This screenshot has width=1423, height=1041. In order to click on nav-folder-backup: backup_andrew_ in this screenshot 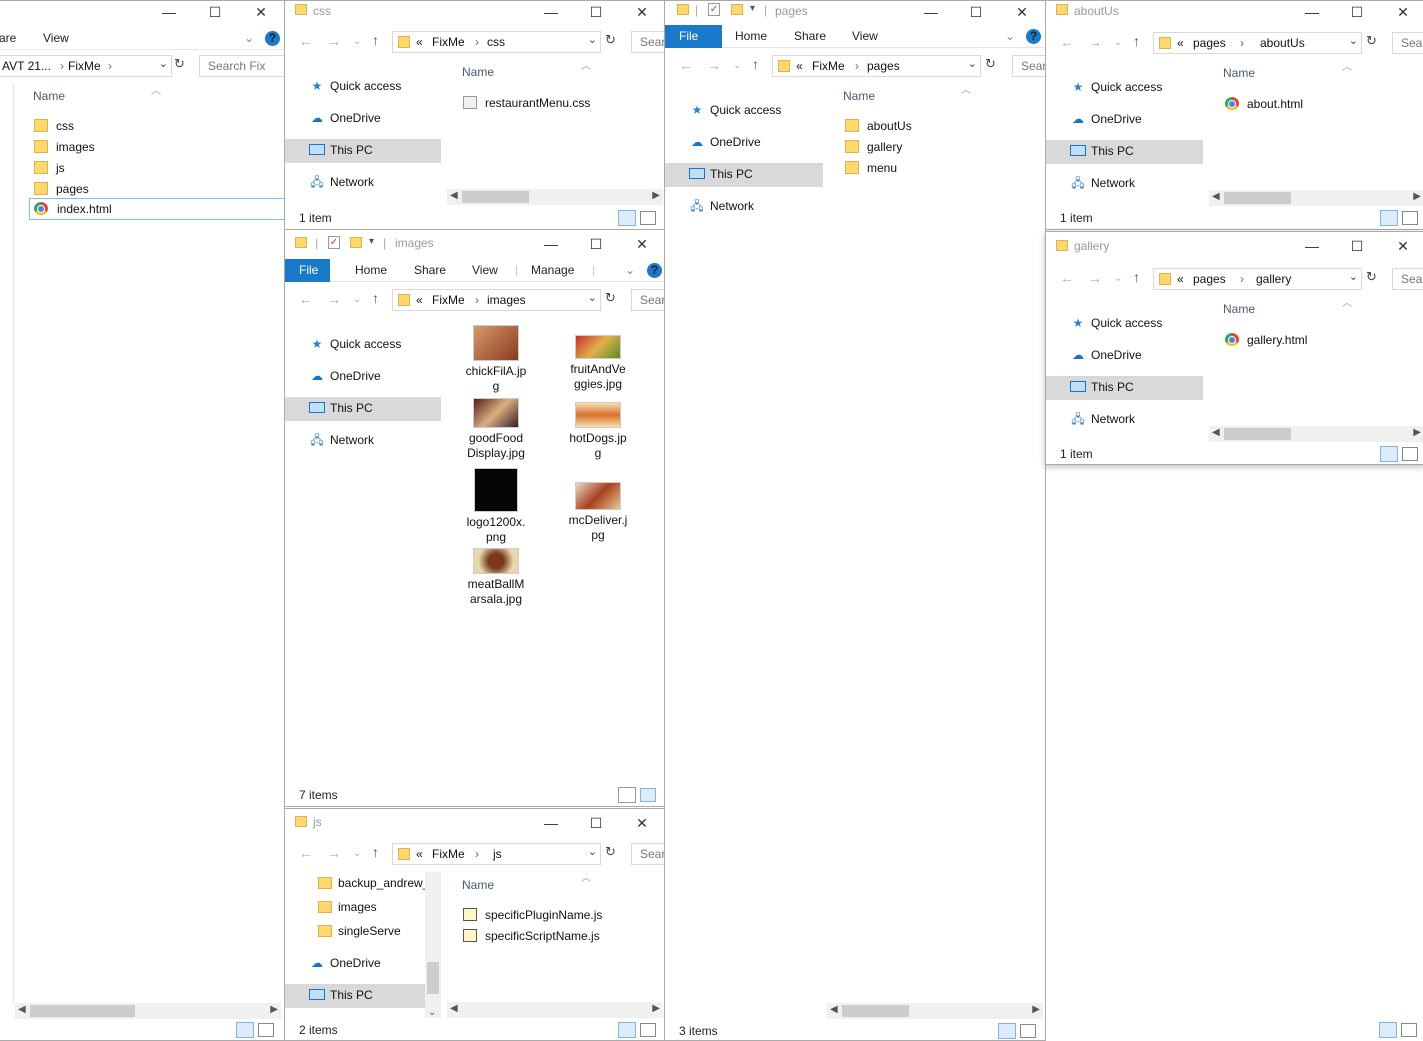, I will do `click(357, 884)`.